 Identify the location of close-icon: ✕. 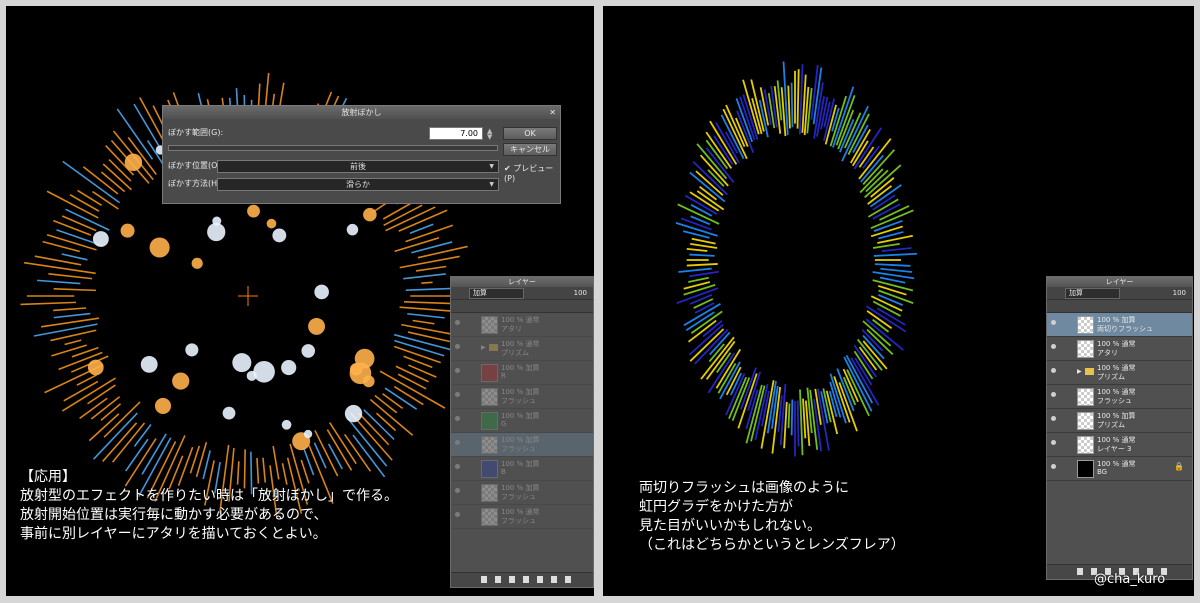
(552, 112).